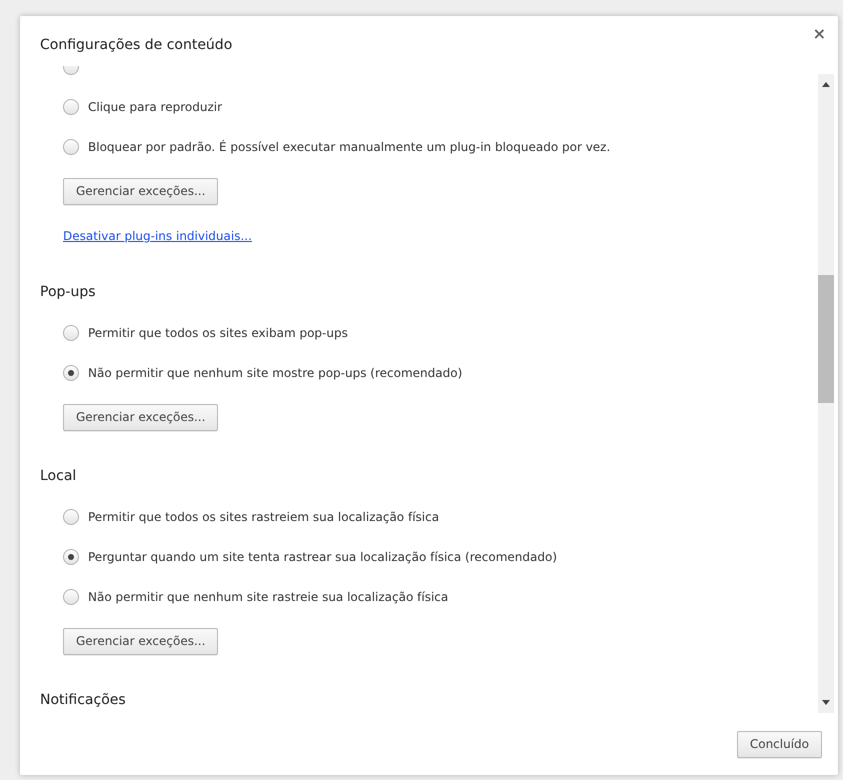 The height and width of the screenshot is (780, 843). I want to click on done-button: Concluído, so click(779, 744).